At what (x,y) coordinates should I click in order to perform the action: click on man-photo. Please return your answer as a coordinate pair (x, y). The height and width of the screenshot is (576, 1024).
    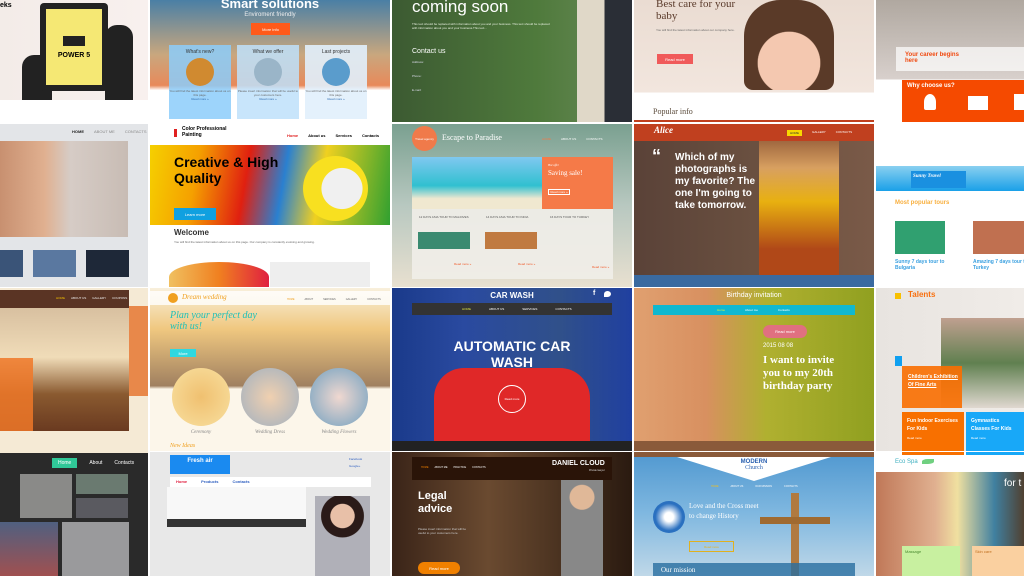
    Looking at the image, I should click on (64, 189).